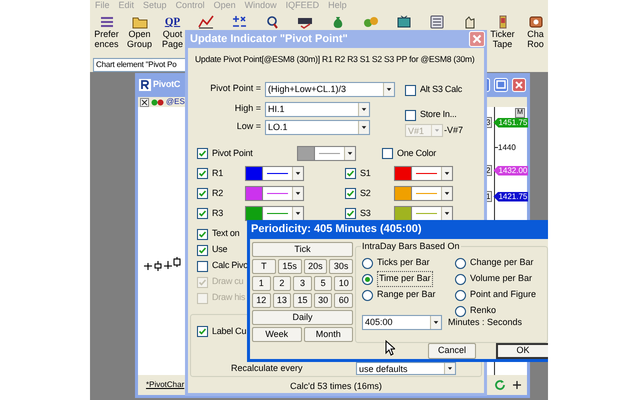 The width and height of the screenshot is (640, 400). I want to click on combo-box: (High+Low+CL.1)/3, so click(330, 89).